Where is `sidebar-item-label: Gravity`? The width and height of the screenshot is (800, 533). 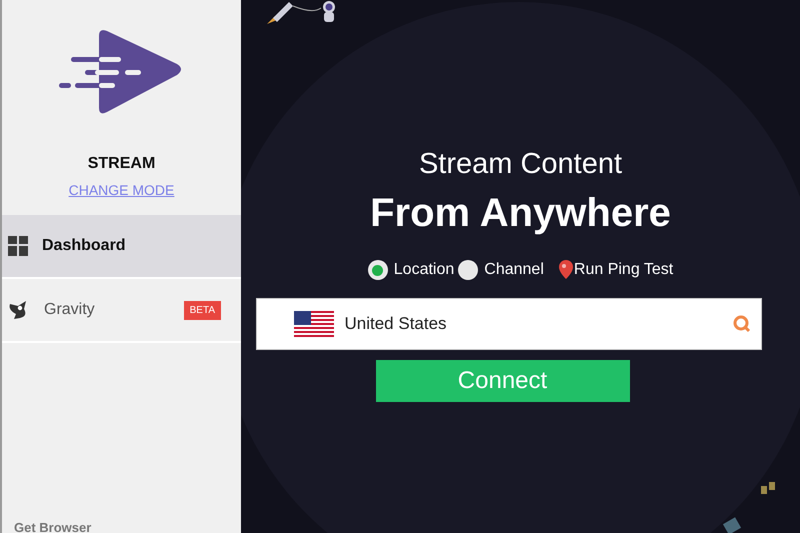
sidebar-item-label: Gravity is located at coordinates (69, 310).